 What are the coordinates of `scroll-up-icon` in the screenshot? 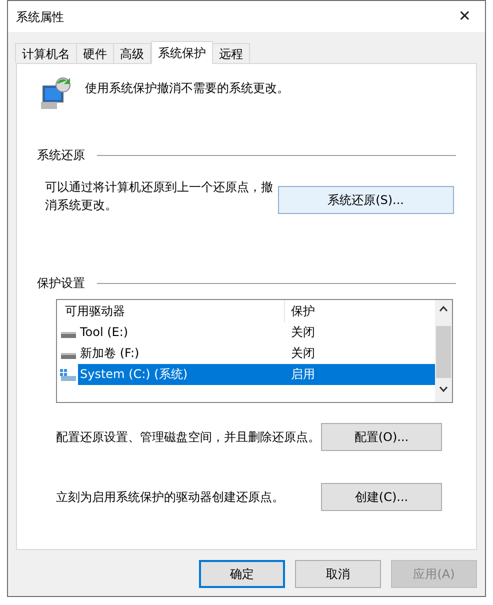 It's located at (443, 309).